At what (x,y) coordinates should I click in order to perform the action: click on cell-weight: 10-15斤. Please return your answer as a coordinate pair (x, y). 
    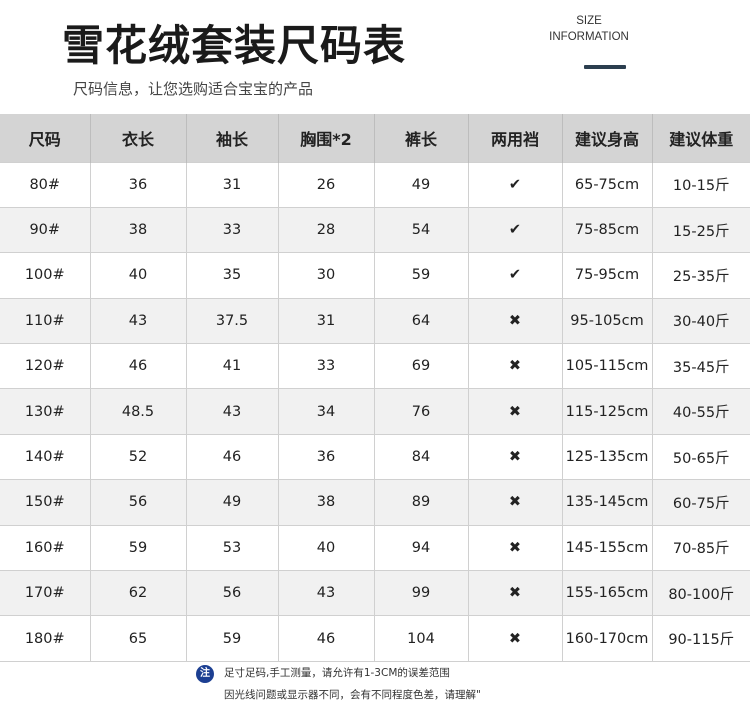
    Looking at the image, I should click on (700, 184).